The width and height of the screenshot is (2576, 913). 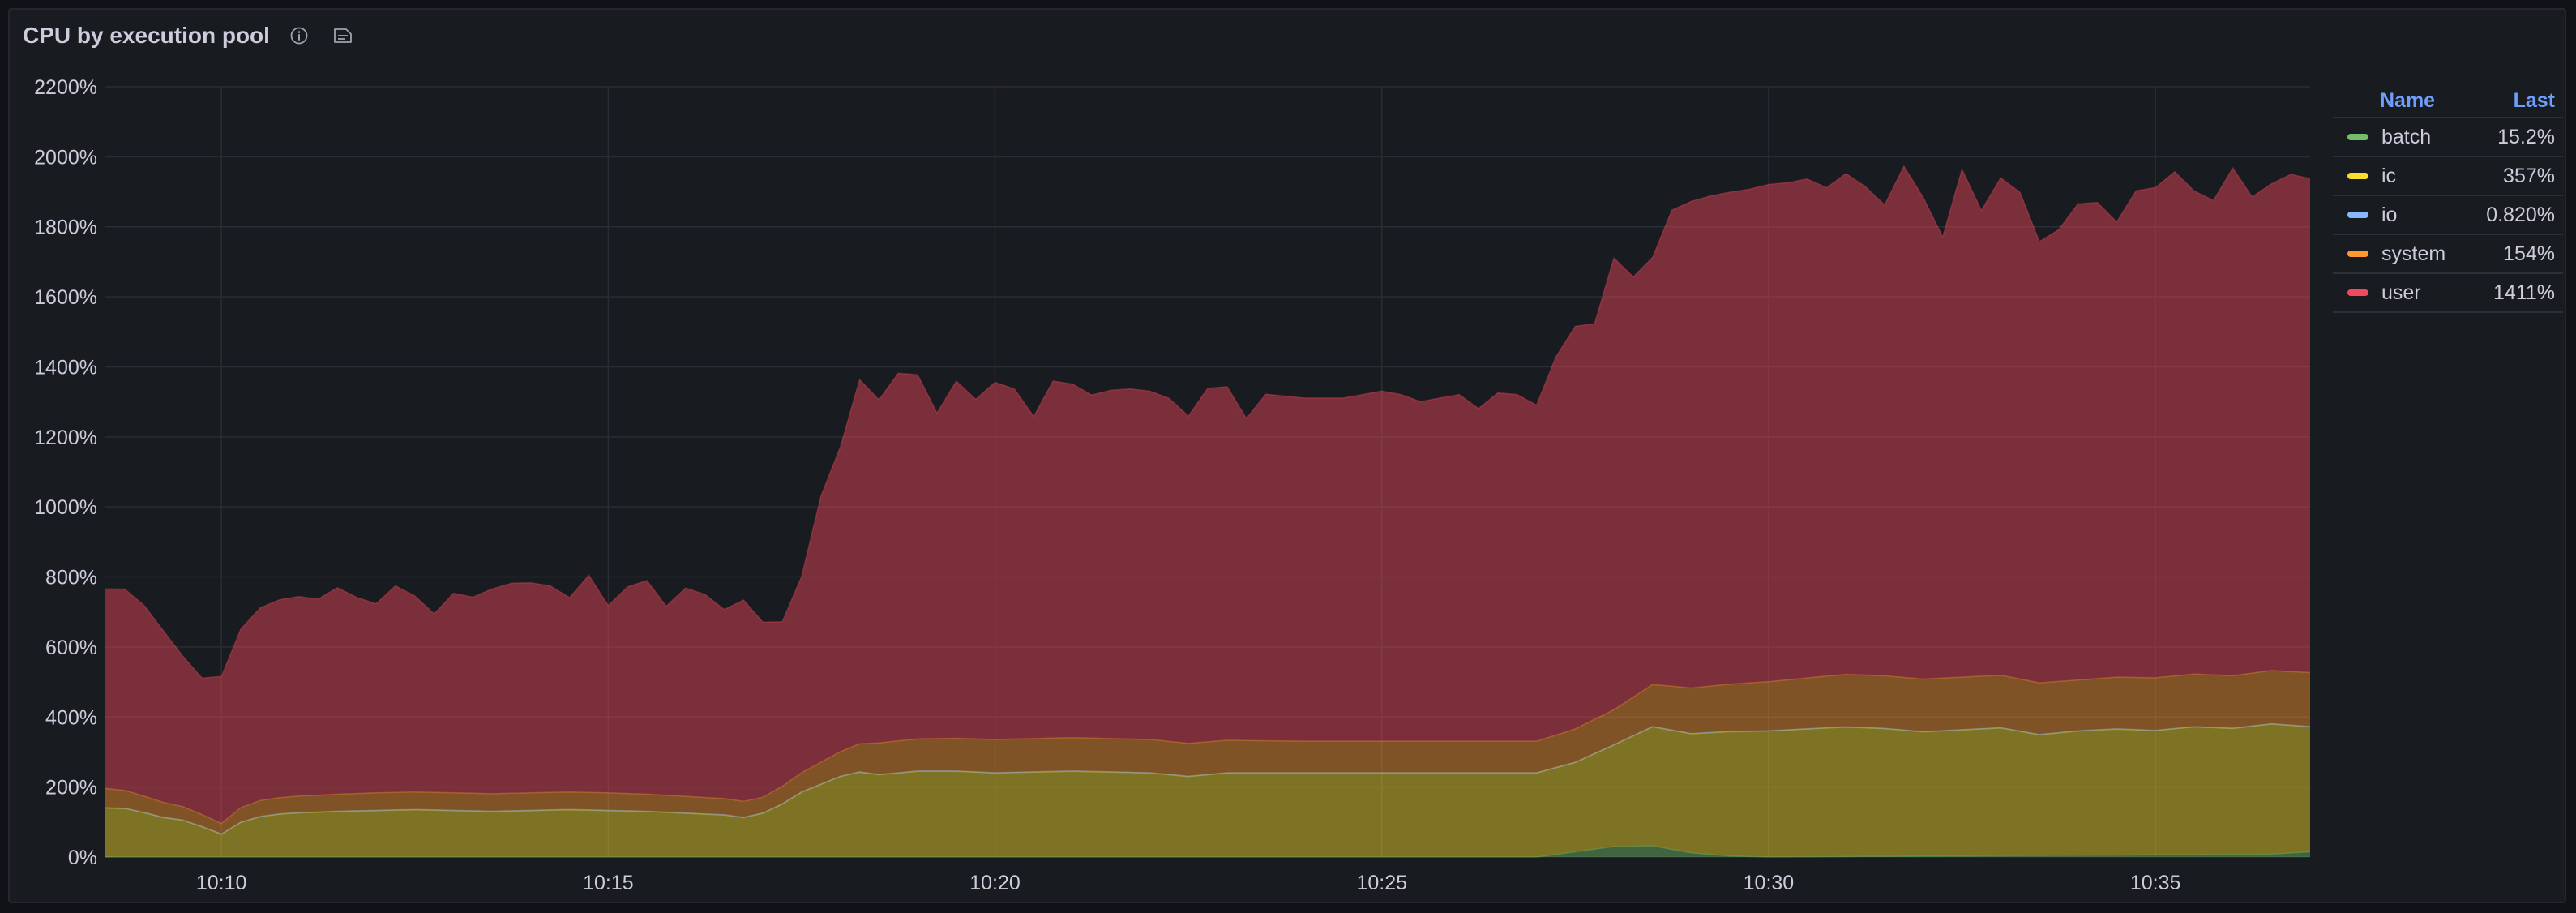 What do you see at coordinates (2526, 136) in the screenshot?
I see `legend-item-last: 15.2%` at bounding box center [2526, 136].